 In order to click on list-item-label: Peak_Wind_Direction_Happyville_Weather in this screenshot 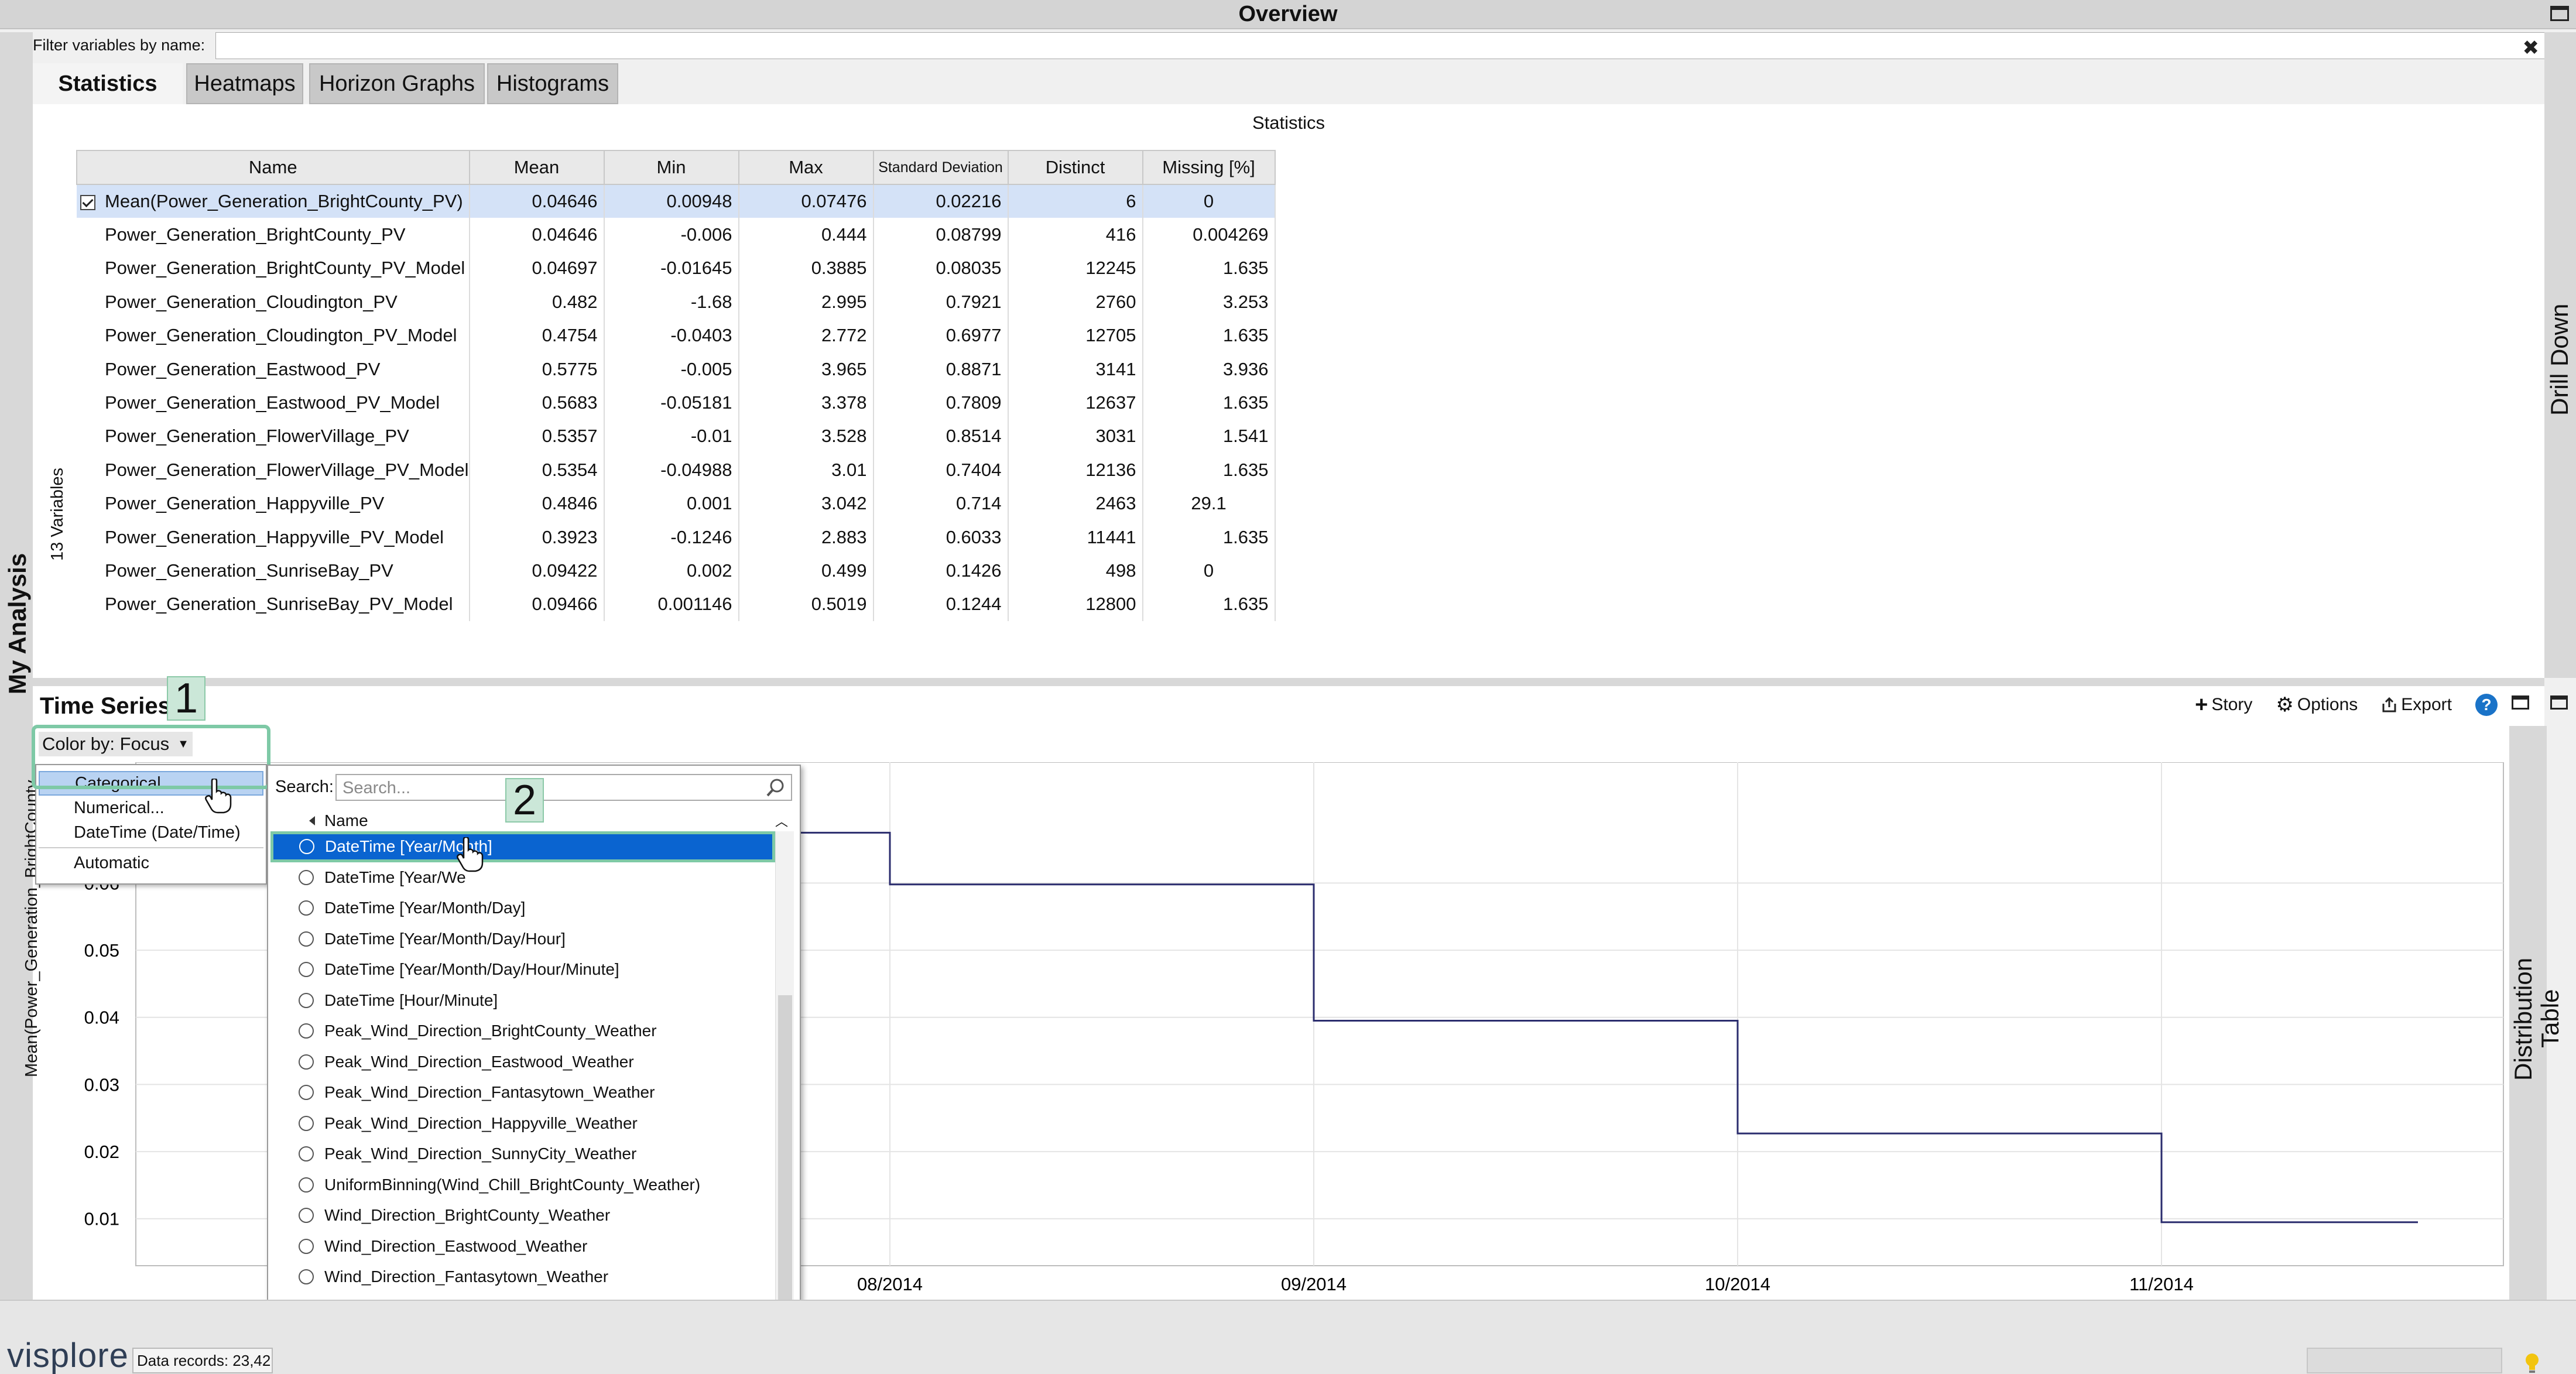, I will do `click(481, 1122)`.